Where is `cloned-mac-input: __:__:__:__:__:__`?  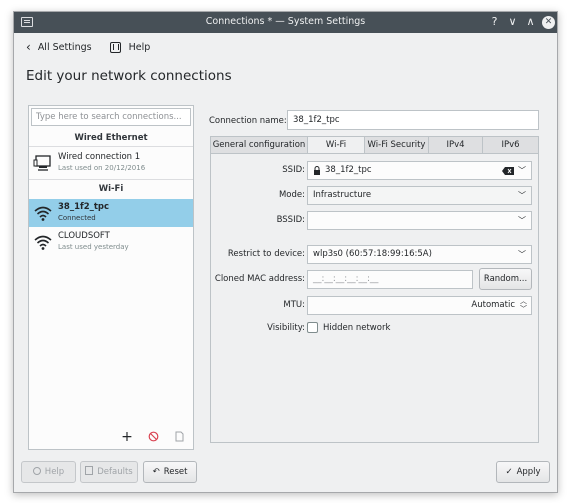 cloned-mac-input: __:__:__:__:__:__ is located at coordinates (390, 279).